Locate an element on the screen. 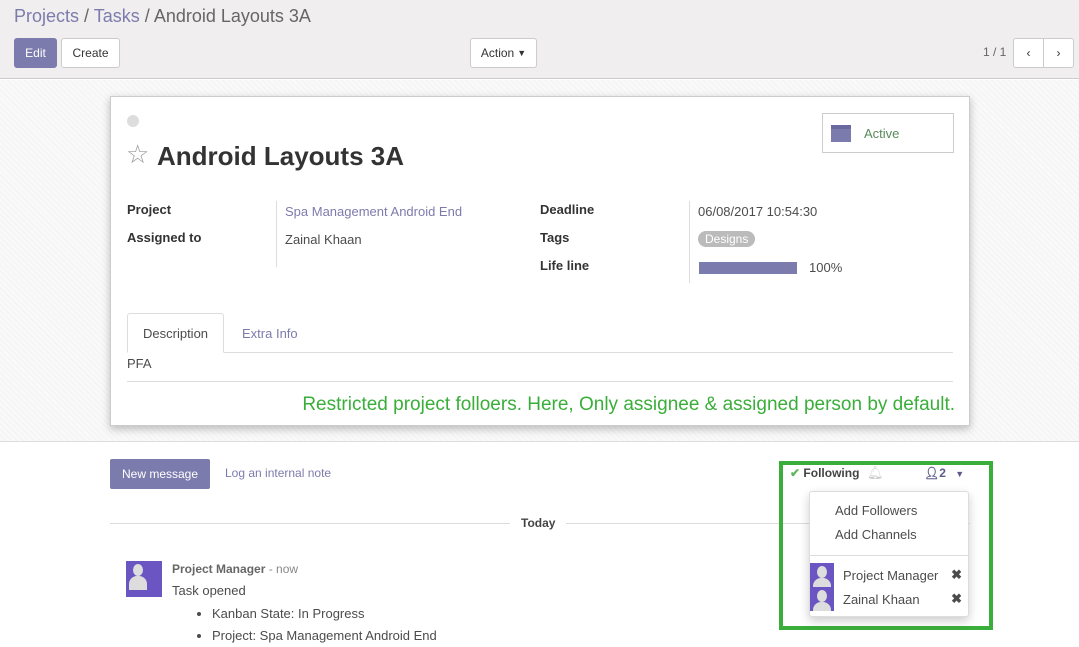  task-title: Android Layouts 3A is located at coordinates (281, 156).